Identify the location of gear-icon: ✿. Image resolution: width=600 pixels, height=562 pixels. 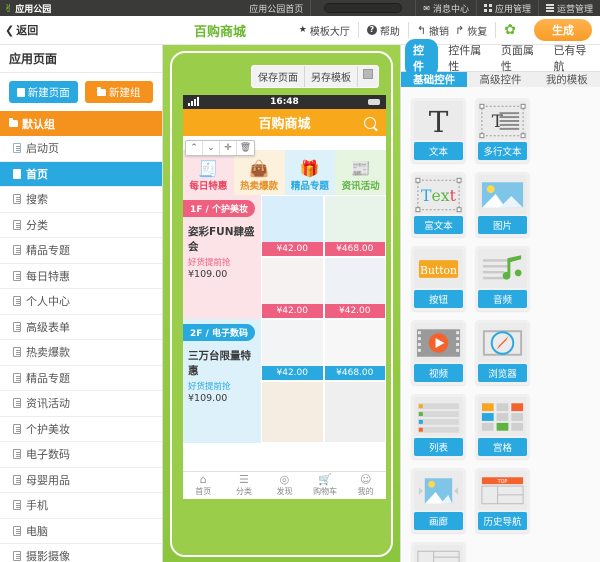
(510, 30).